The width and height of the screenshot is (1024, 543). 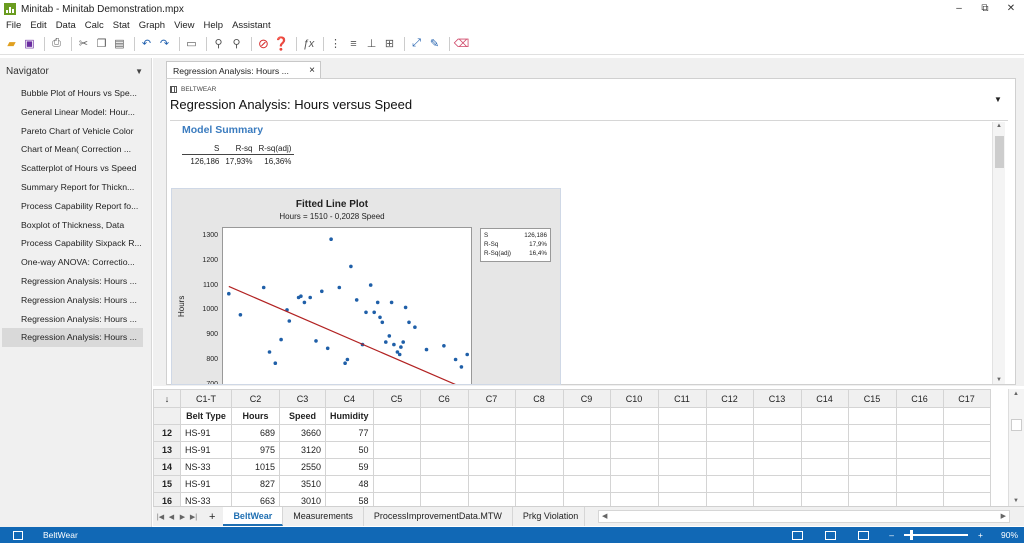 What do you see at coordinates (349, 467) in the screenshot?
I see `table-cell: 59` at bounding box center [349, 467].